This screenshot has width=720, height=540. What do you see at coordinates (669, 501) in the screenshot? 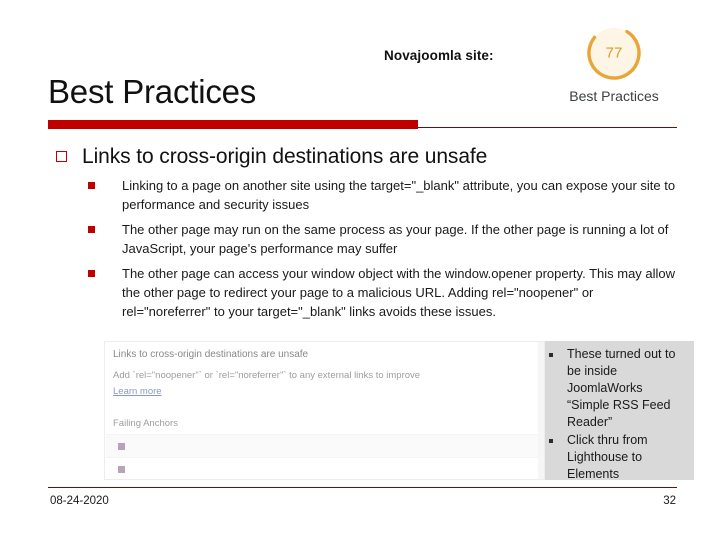
I see `footer-page-number: 32` at bounding box center [669, 501].